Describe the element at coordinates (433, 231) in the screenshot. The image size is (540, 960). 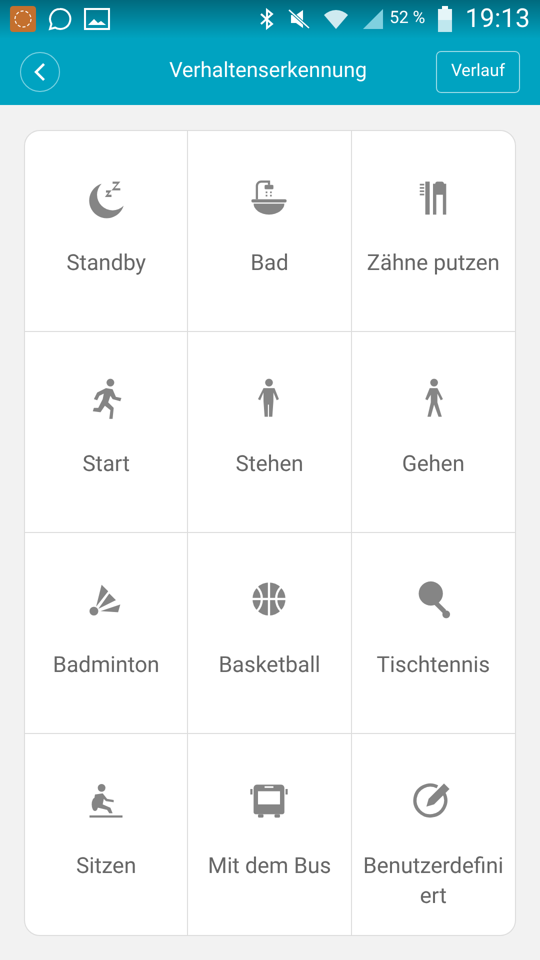
I see `activity-tile: Zähne putzen` at that location.